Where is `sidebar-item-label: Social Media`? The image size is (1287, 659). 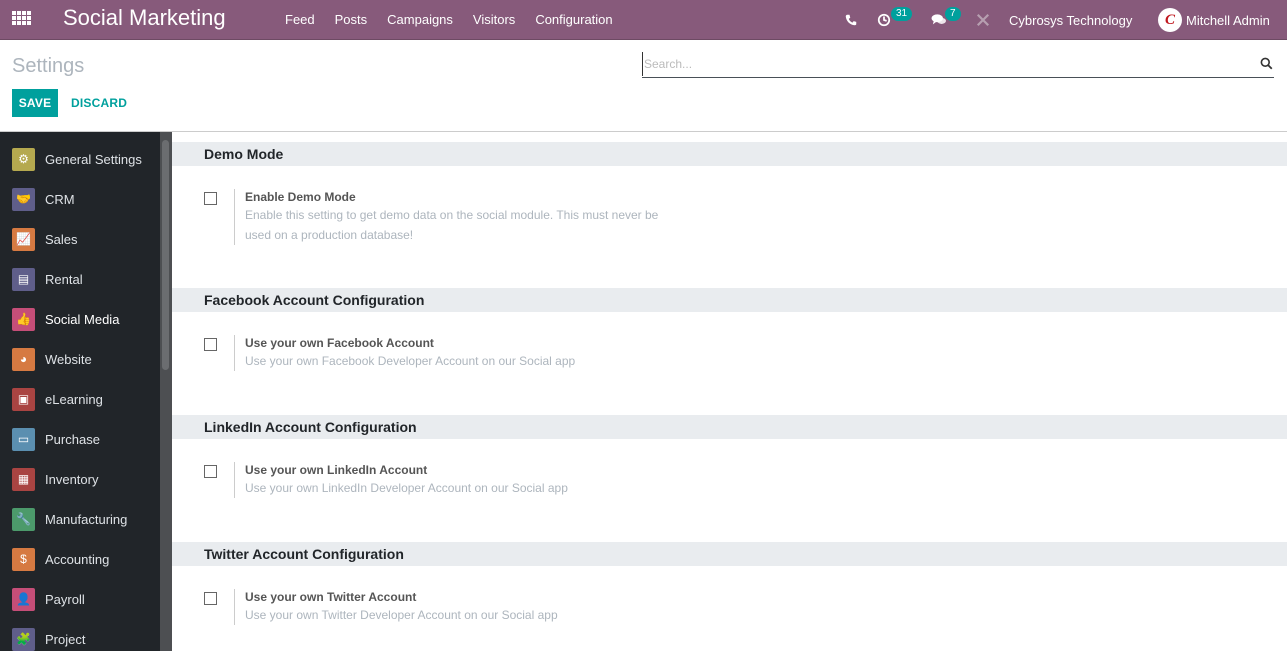 sidebar-item-label: Social Media is located at coordinates (82, 319).